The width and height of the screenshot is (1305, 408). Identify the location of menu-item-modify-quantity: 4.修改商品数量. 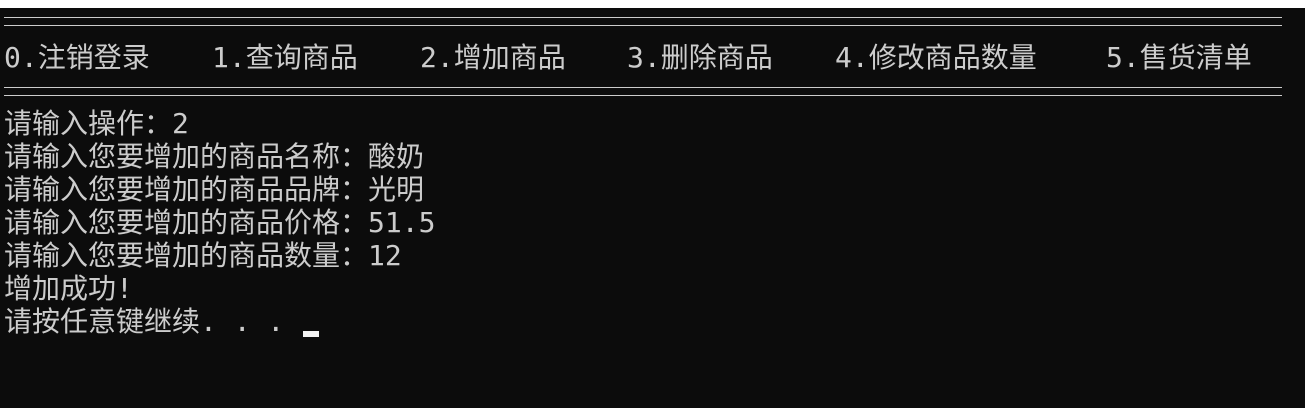
(936, 57).